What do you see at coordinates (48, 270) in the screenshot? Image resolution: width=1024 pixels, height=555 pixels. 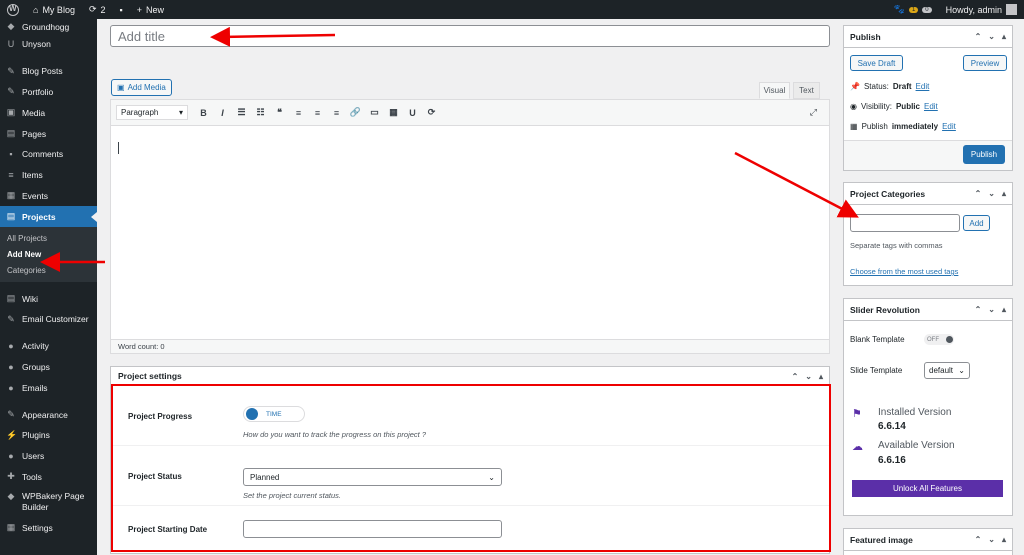 I see `submenu-categories: Categories` at bounding box center [48, 270].